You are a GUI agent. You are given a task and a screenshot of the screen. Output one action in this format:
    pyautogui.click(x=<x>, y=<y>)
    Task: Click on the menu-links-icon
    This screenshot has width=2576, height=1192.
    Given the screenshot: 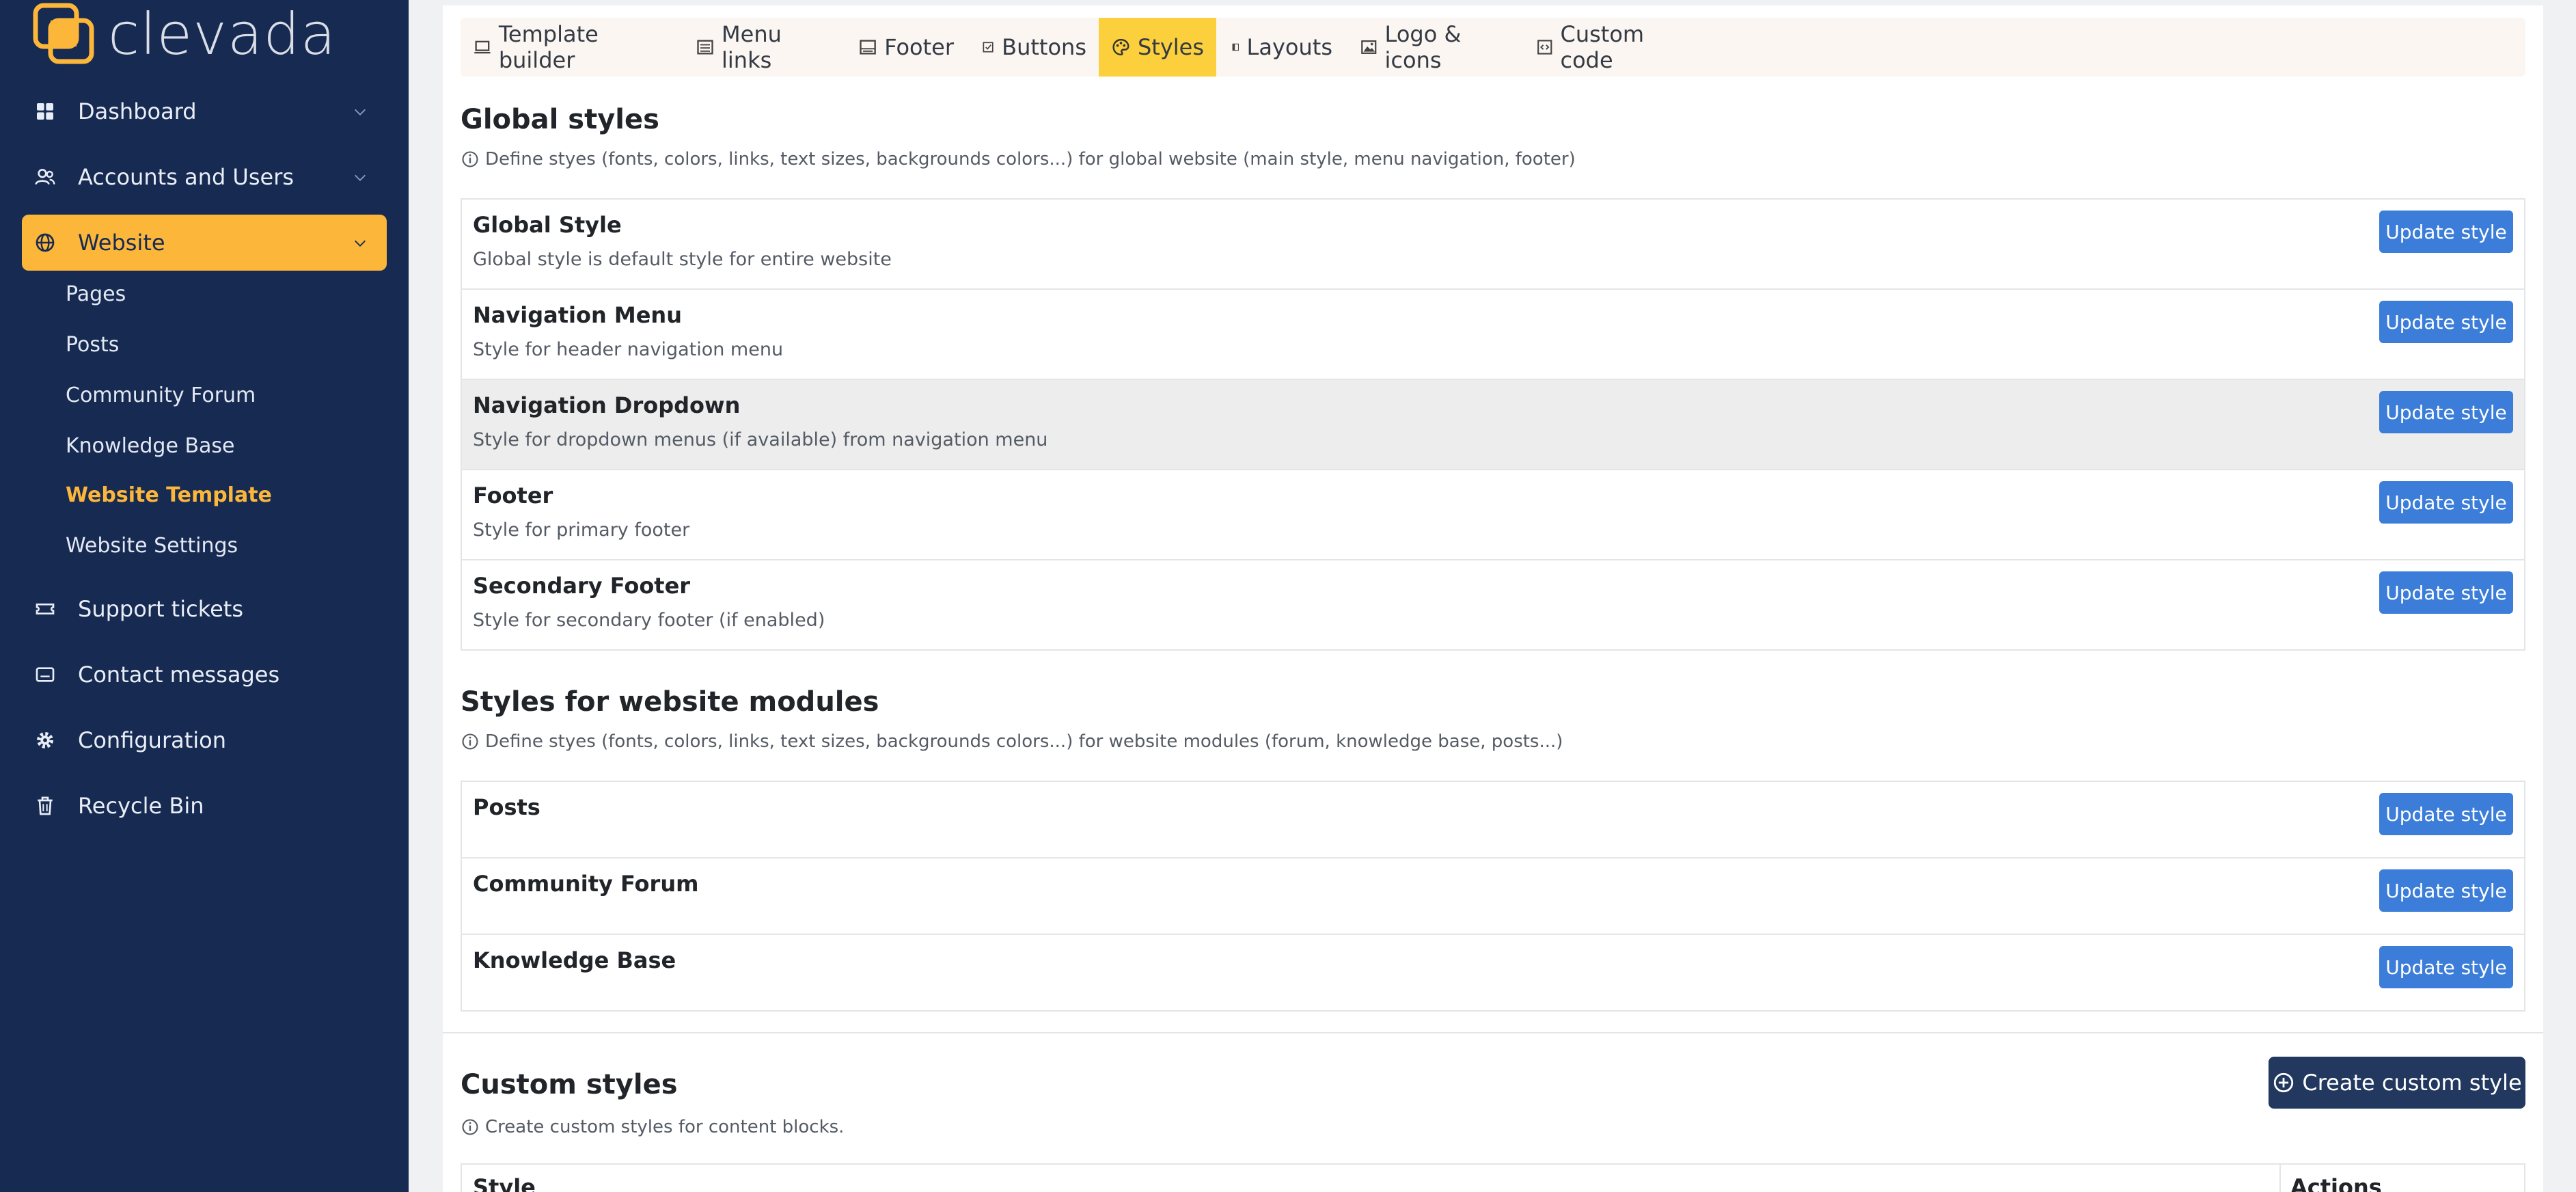 What is the action you would take?
    pyautogui.click(x=705, y=48)
    